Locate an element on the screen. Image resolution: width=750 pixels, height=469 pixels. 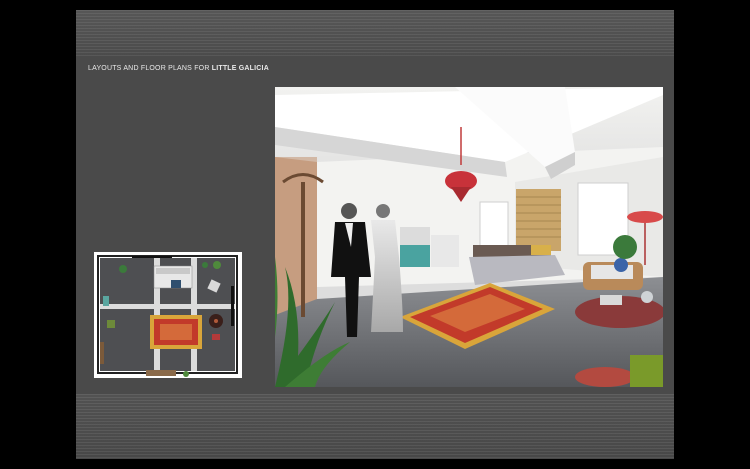
floor-plan-image is located at coordinates (168, 315).